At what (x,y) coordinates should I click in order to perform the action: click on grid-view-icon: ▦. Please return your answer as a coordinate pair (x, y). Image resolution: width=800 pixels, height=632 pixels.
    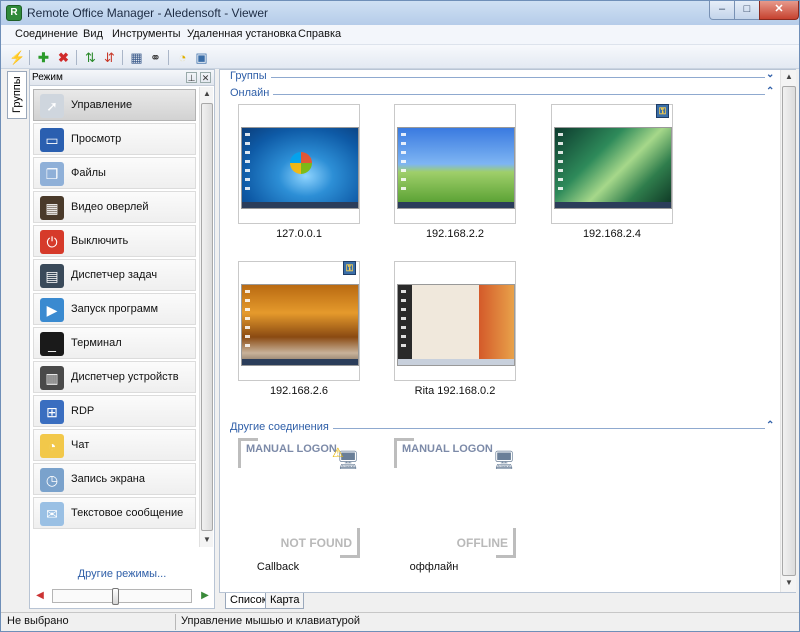
    Looking at the image, I should click on (136, 57).